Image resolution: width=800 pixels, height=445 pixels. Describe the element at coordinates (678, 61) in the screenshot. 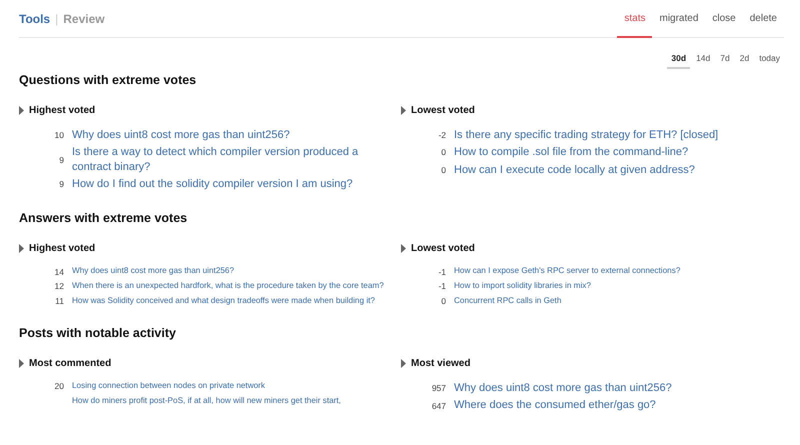

I see `range-tab: 30d` at that location.